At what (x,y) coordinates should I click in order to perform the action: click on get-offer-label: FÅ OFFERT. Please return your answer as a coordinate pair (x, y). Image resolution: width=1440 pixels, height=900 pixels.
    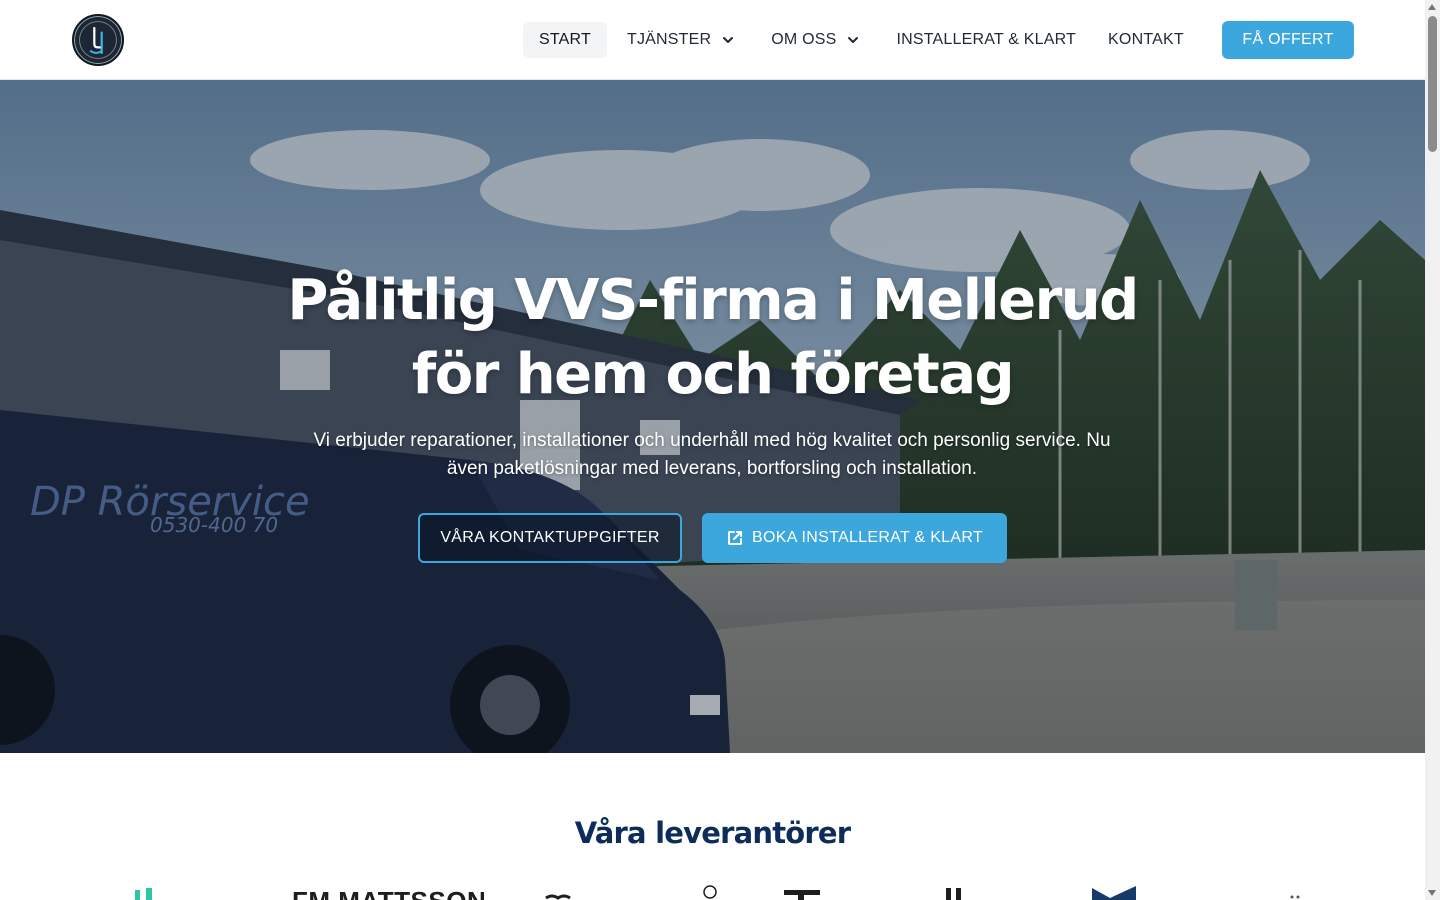
    Looking at the image, I should click on (1288, 39).